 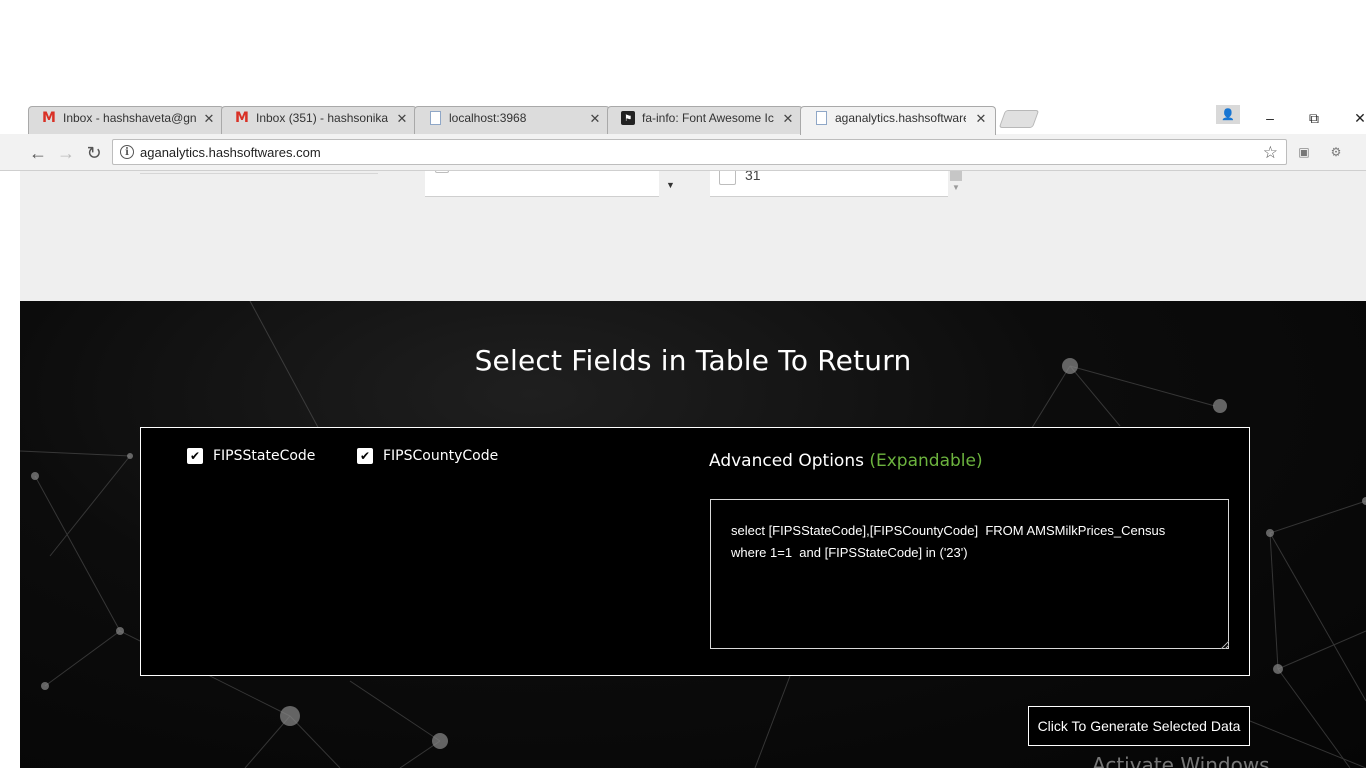 What do you see at coordinates (708, 118) in the screenshot?
I see `tab-title: fa-info: Font Awesome Ic` at bounding box center [708, 118].